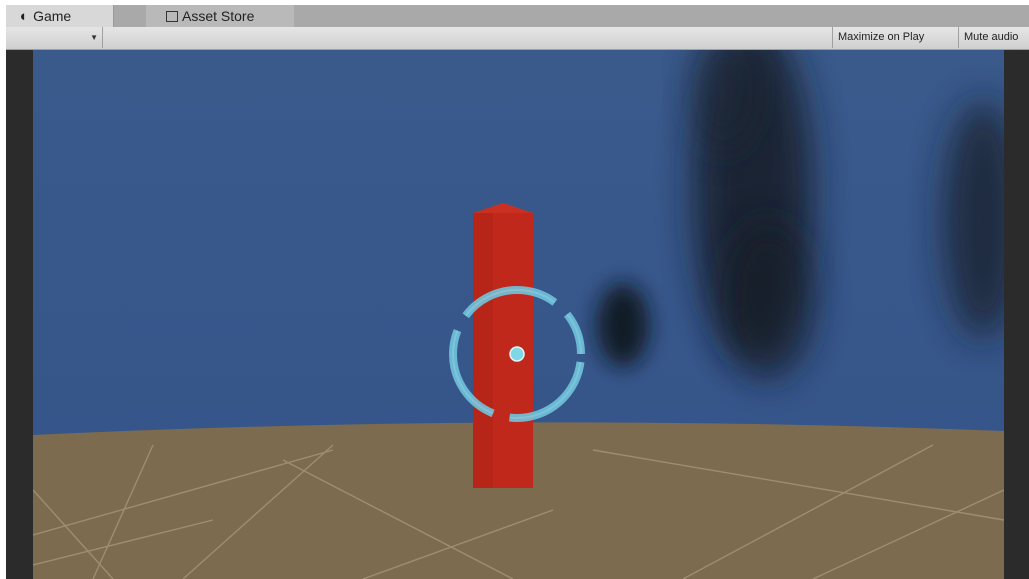 This screenshot has width=1029, height=579. I want to click on tab-bar: ◖ Game Asset Store, so click(517, 16).